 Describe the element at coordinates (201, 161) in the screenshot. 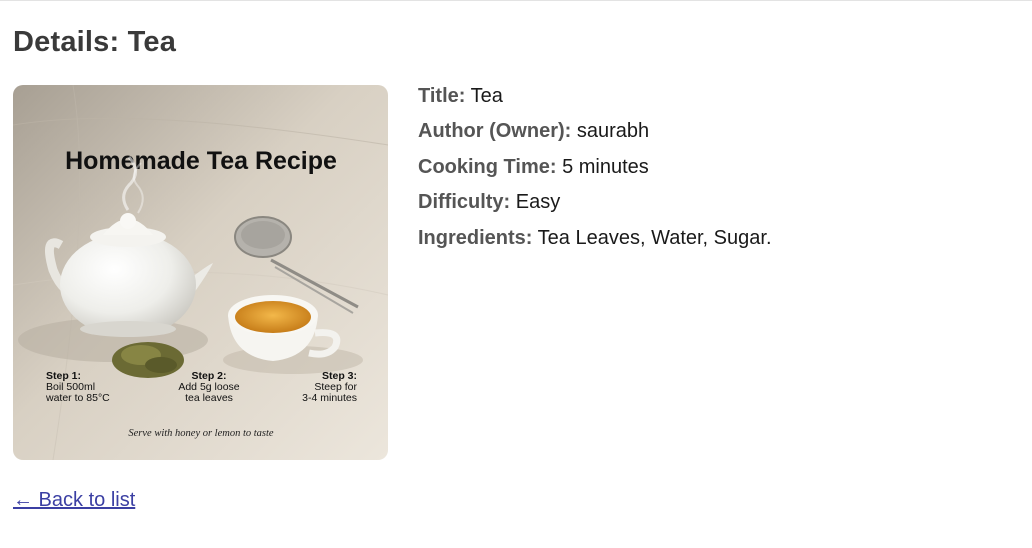

I see `image-title: Homemade Tea Recipe` at that location.